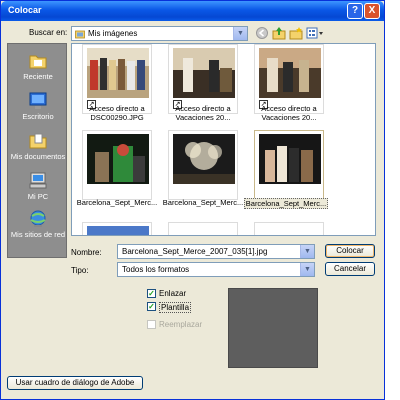 The height and width of the screenshot is (400, 400). I want to click on place-network: Mis sitios de red, so click(38, 224).